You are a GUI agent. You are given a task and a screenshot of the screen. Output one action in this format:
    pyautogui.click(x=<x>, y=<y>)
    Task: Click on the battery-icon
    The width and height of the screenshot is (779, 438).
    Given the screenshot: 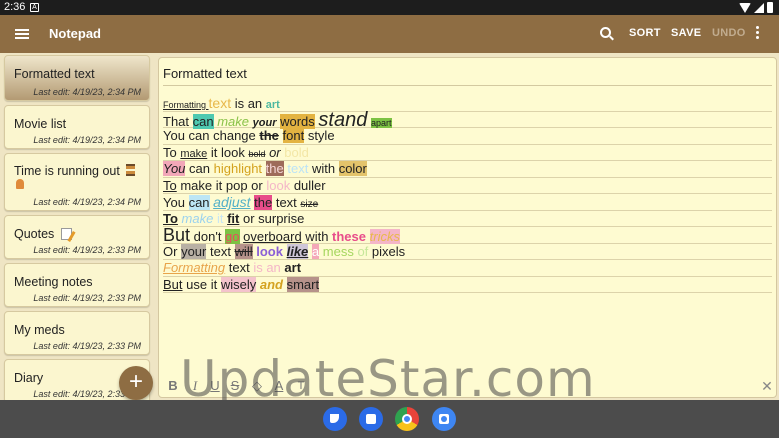 What is the action you would take?
    pyautogui.click(x=770, y=7)
    